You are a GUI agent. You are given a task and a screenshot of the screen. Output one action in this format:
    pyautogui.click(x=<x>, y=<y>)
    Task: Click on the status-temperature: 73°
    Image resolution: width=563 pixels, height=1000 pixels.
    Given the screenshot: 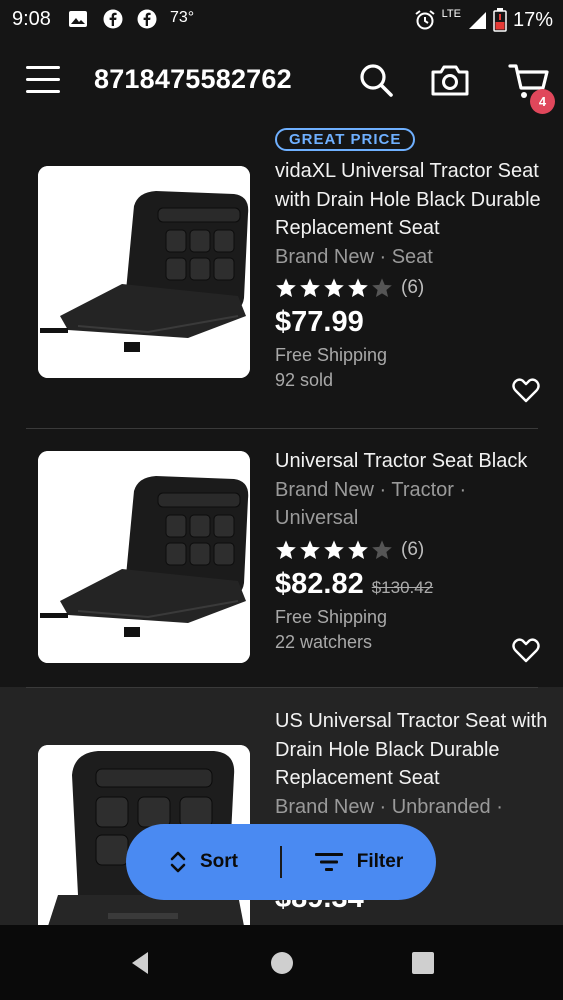 What is the action you would take?
    pyautogui.click(x=182, y=17)
    